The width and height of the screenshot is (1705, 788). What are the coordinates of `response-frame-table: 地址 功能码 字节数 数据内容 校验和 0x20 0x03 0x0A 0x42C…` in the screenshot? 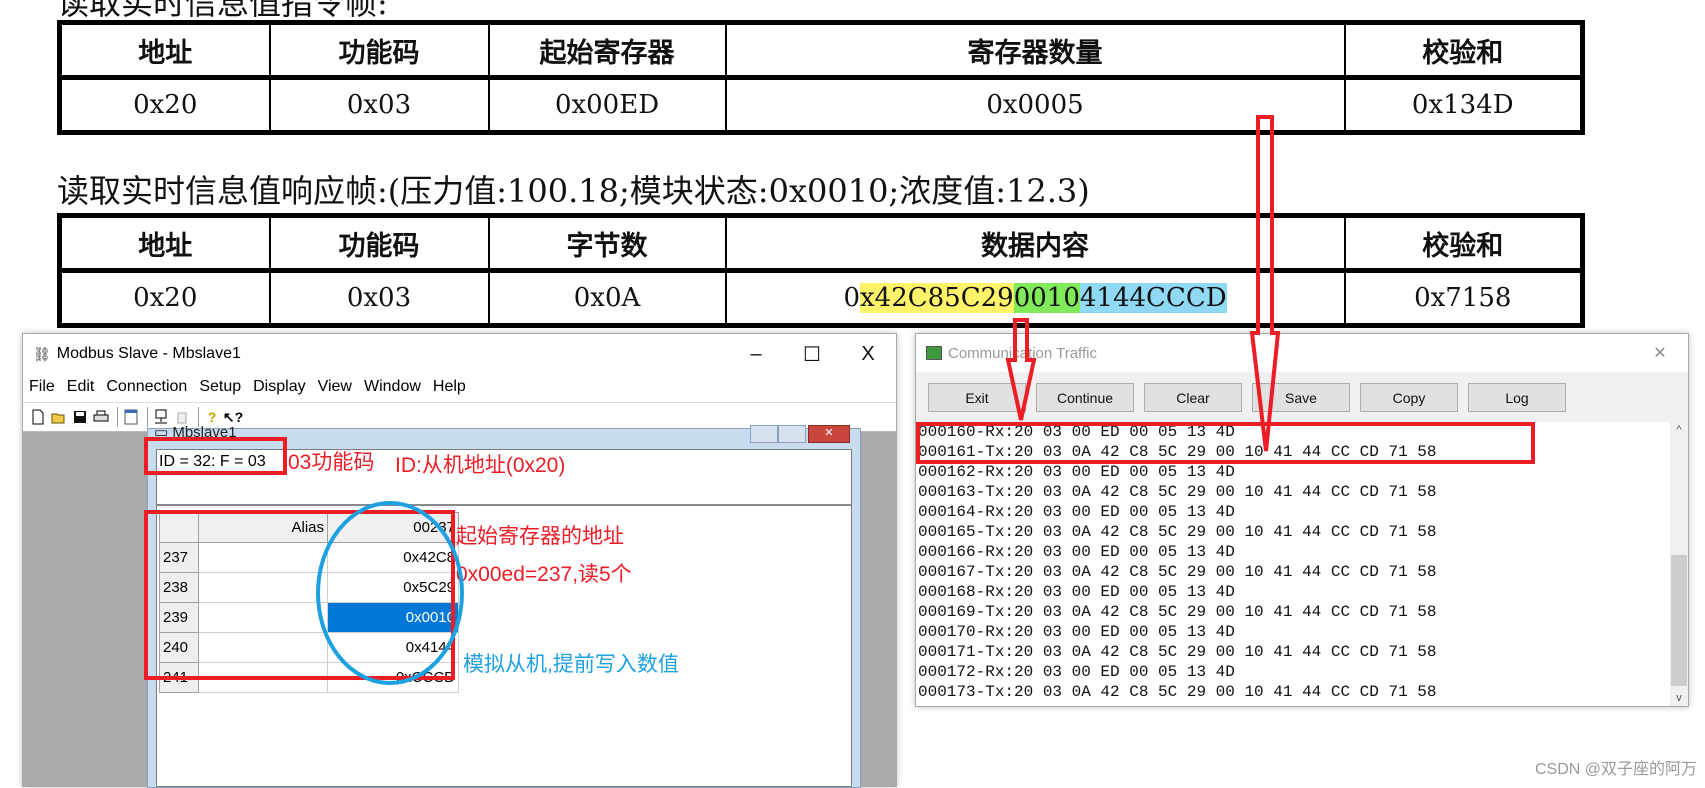 It's located at (821, 270).